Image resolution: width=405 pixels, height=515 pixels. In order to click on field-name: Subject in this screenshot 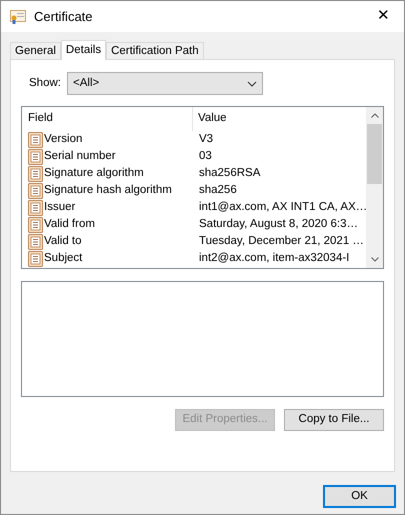, I will do `click(63, 258)`.